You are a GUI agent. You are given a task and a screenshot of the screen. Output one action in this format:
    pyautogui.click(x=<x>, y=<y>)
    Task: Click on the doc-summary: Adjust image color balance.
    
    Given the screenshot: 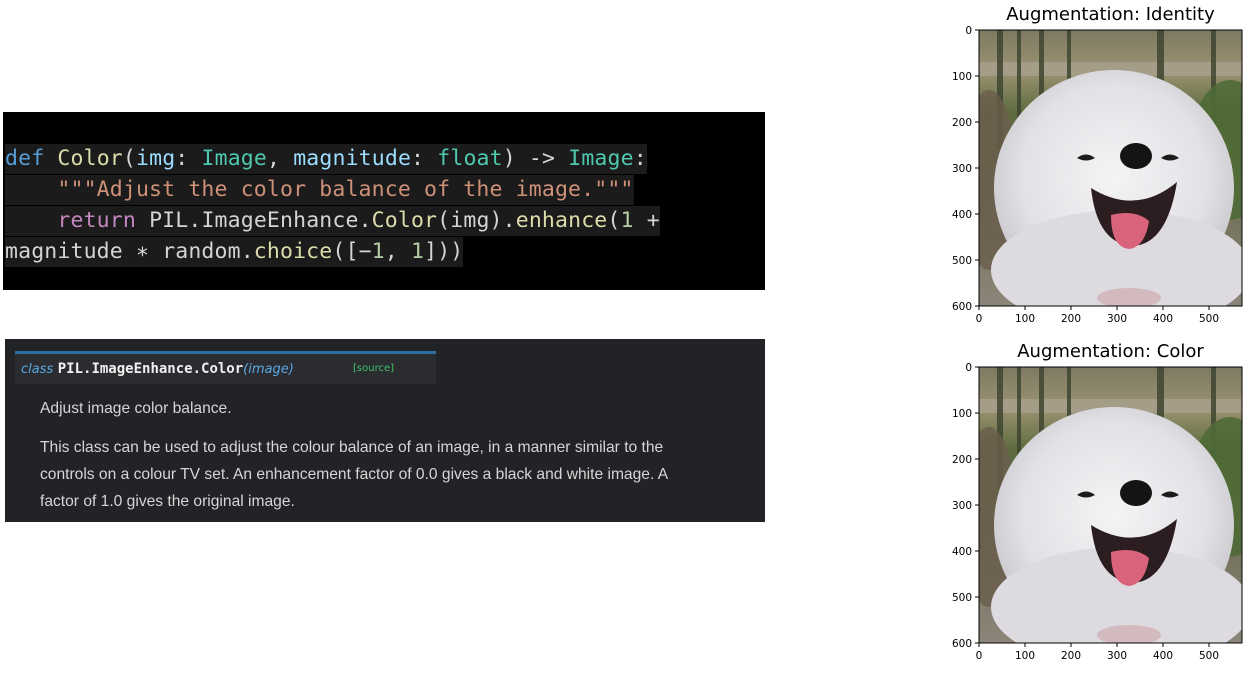 What is the action you would take?
    pyautogui.click(x=136, y=408)
    